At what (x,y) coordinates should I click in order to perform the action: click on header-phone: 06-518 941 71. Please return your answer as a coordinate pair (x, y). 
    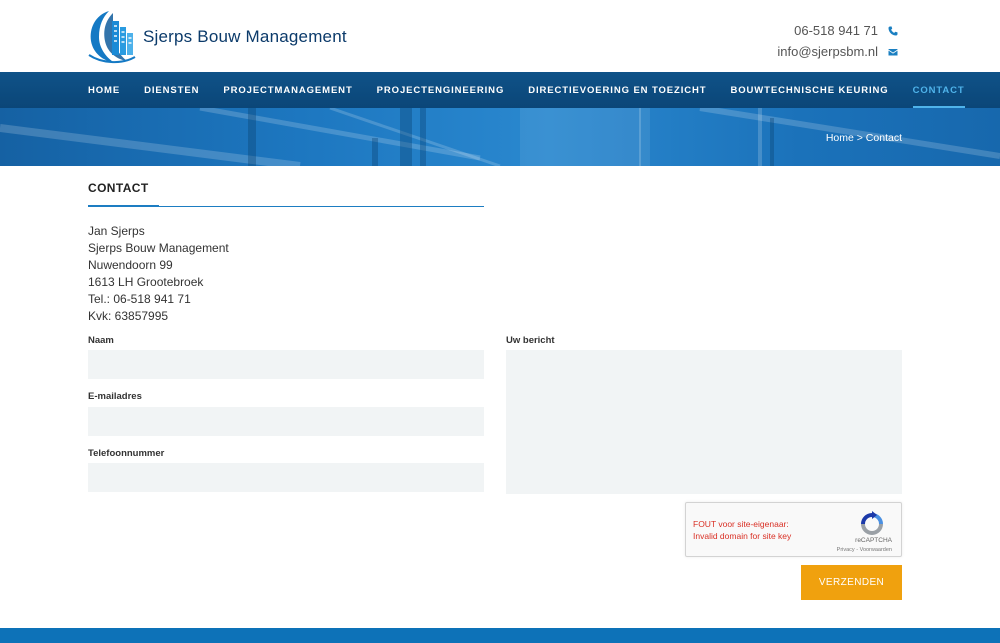
    Looking at the image, I should click on (838, 30).